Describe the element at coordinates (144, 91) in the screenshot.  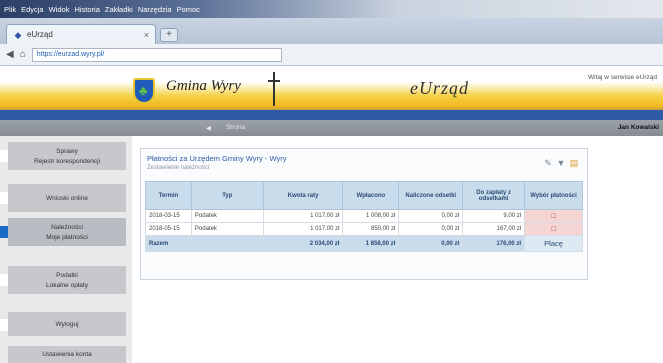
I see `coat-of-arms-icon` at that location.